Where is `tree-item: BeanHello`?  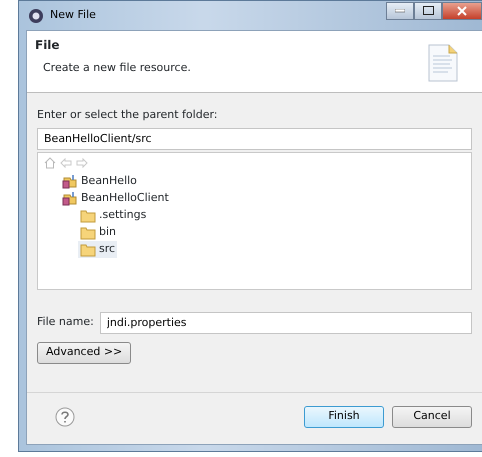
tree-item: BeanHello is located at coordinates (99, 181).